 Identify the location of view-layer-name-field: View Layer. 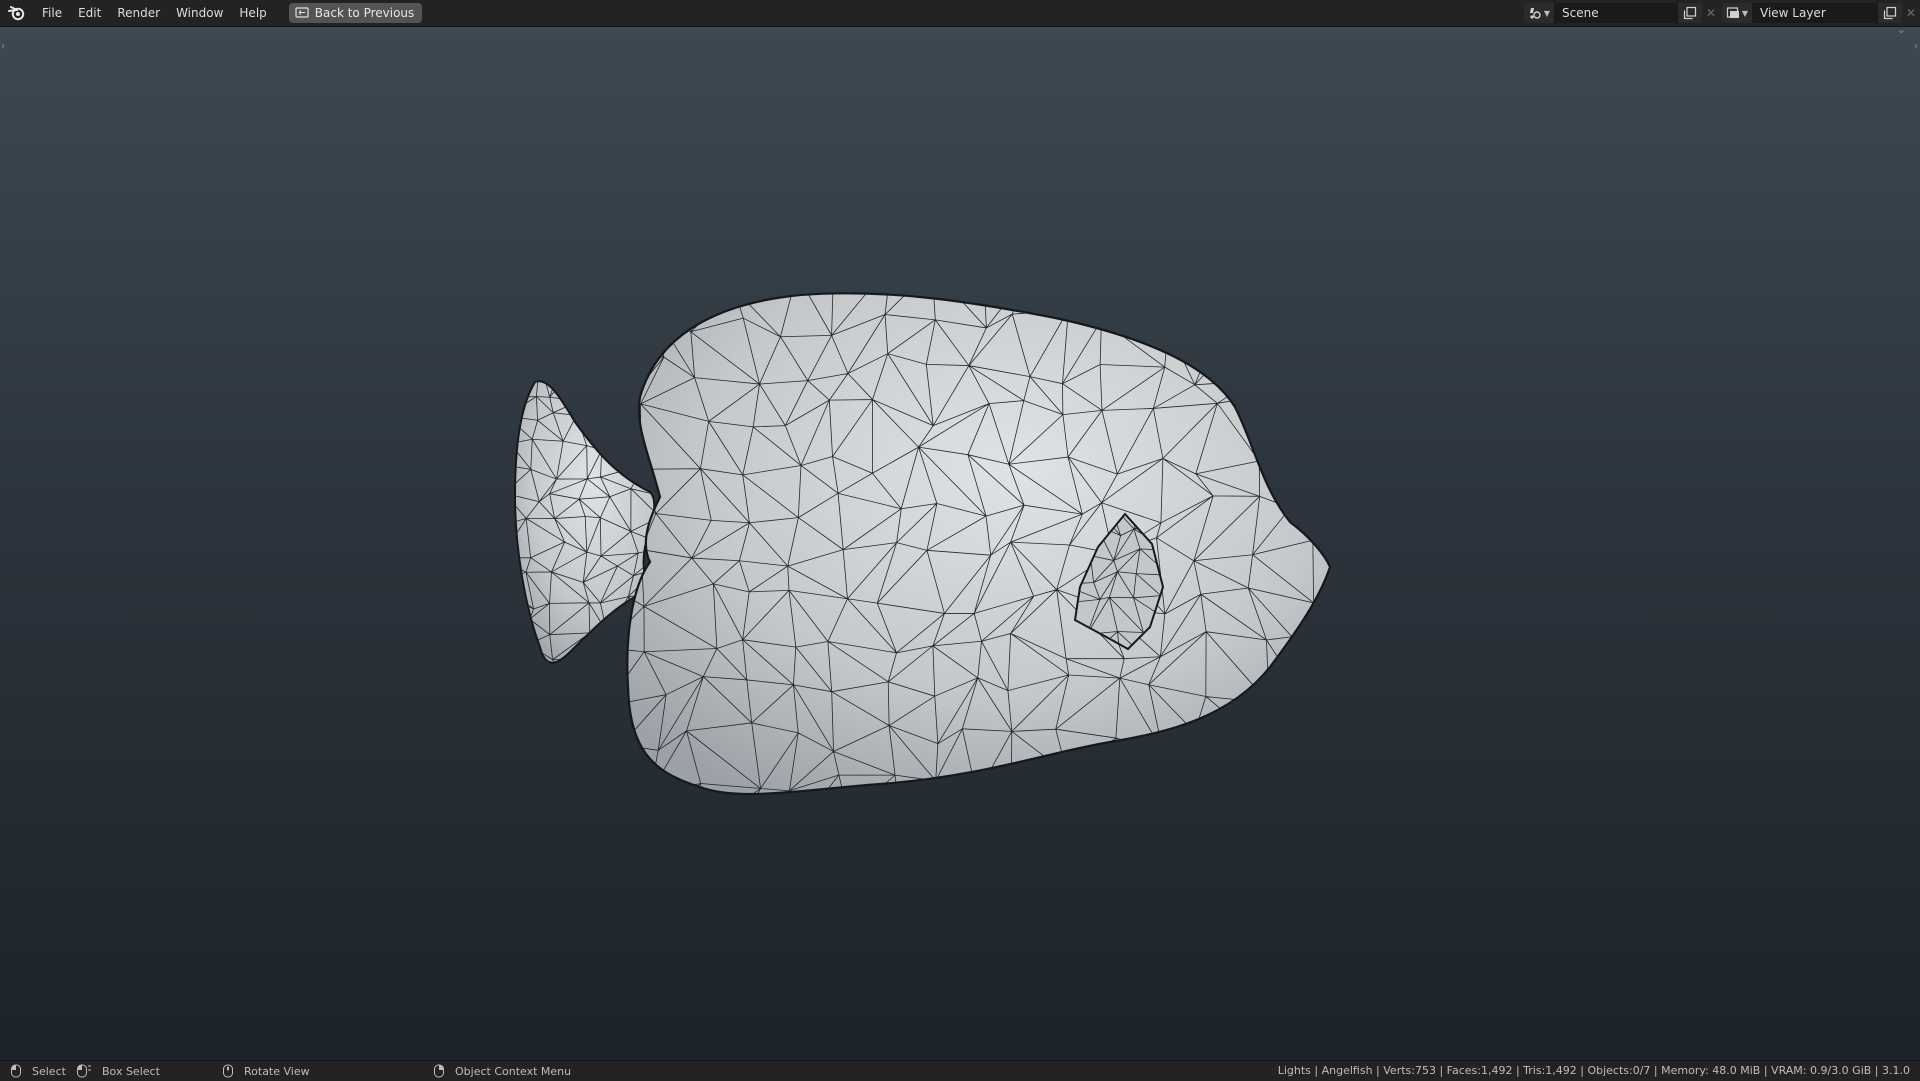
(1815, 13).